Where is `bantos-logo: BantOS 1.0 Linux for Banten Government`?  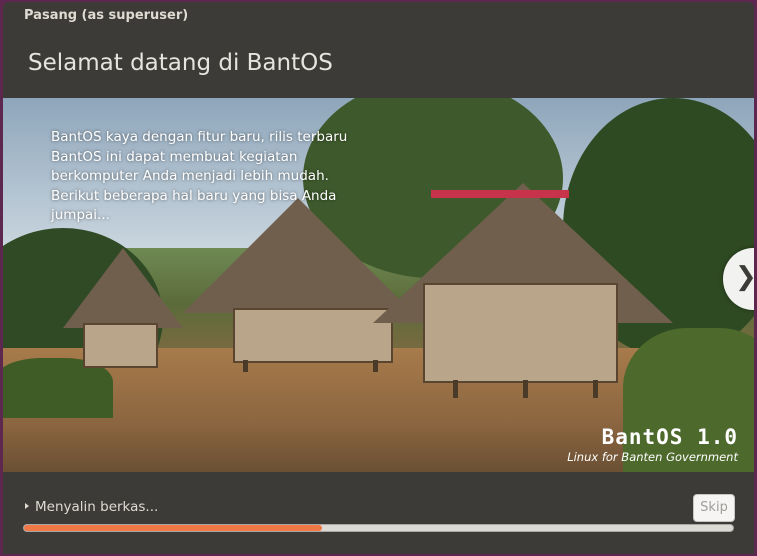
bantos-logo: BantOS 1.0 Linux for Banten Government is located at coordinates (652, 444).